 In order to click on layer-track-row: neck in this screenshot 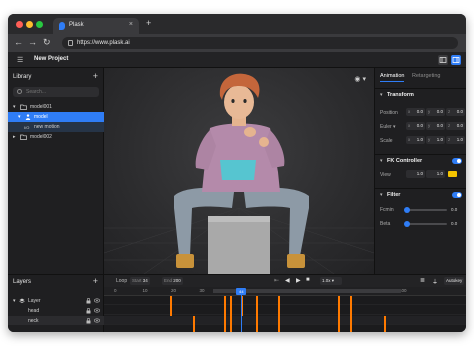, I will do `click(56, 320)`.